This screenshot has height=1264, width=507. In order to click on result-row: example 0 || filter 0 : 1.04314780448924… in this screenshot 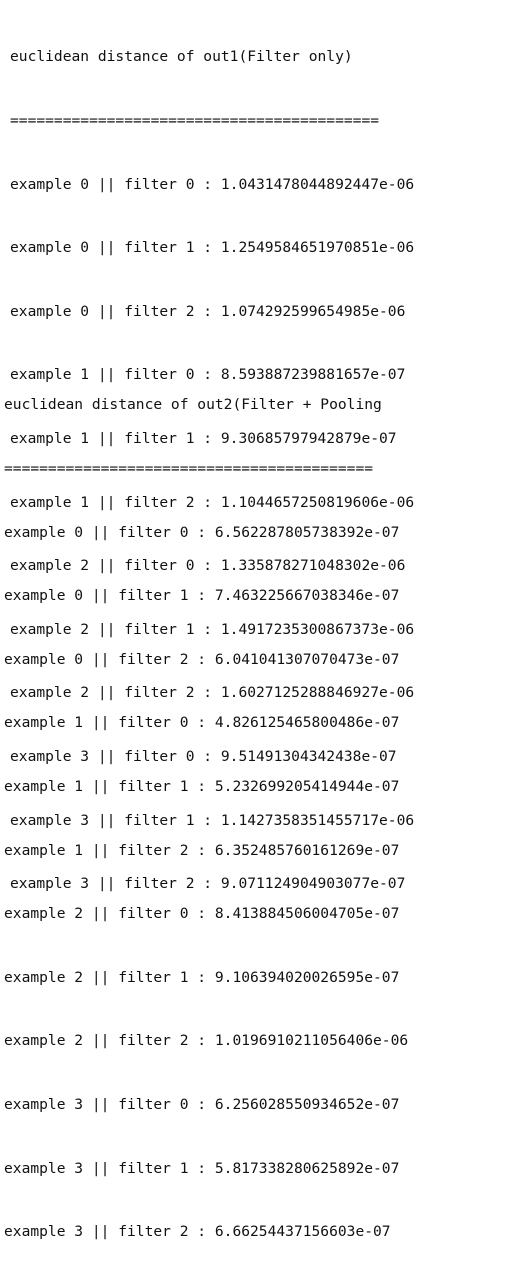, I will do `click(212, 184)`.